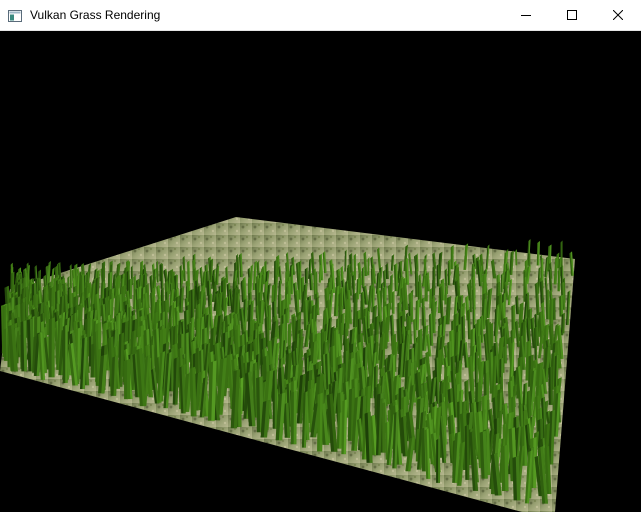 The width and height of the screenshot is (641, 512). Describe the element at coordinates (95, 15) in the screenshot. I see `window-title: Vulkan Grass Rendering` at that location.